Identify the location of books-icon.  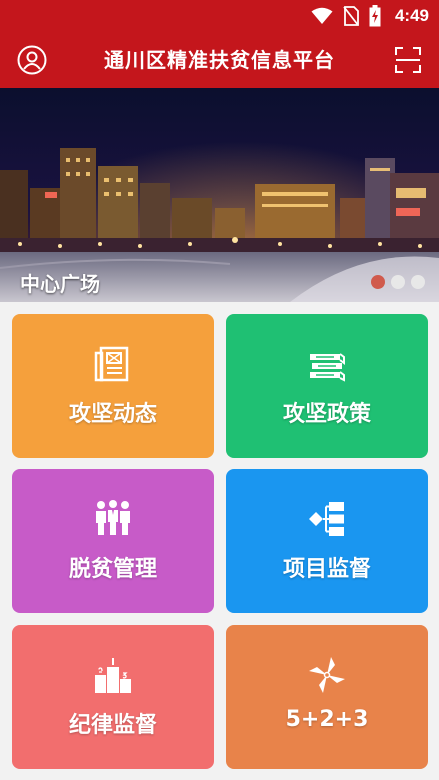
(327, 367).